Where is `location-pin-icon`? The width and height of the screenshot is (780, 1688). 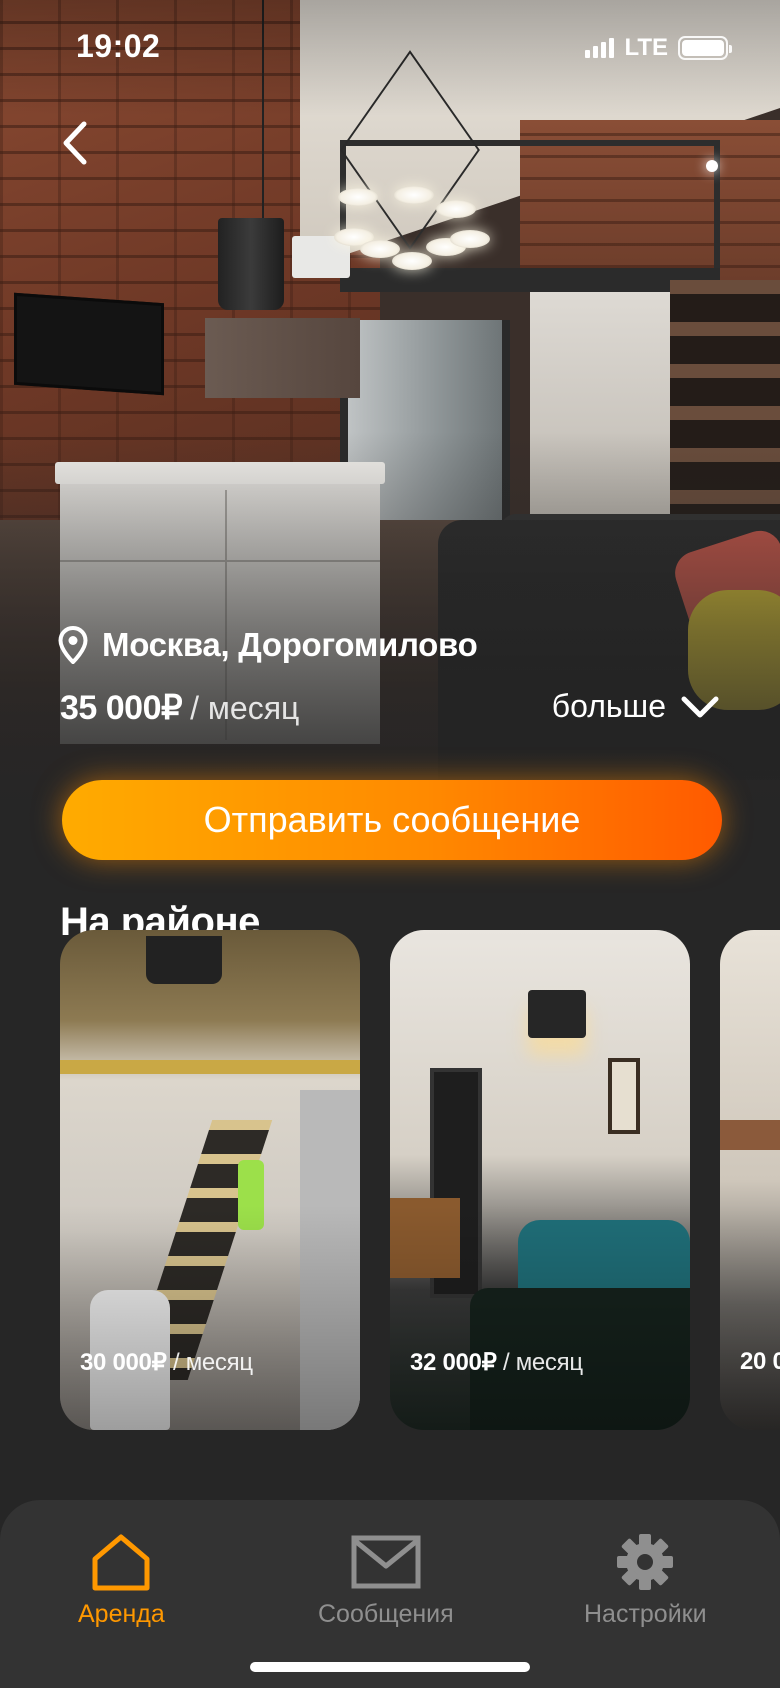
location-pin-icon is located at coordinates (73, 645).